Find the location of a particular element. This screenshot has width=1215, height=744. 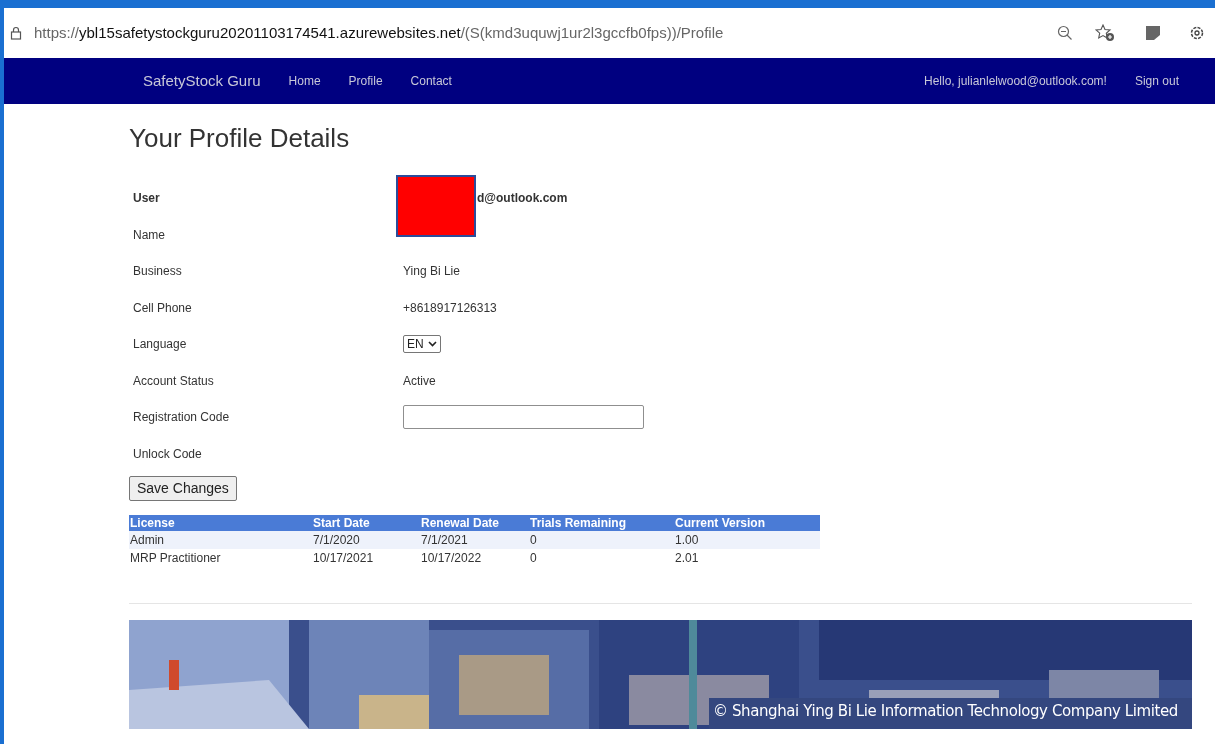

column-header: Trials Remaining is located at coordinates (578, 523).